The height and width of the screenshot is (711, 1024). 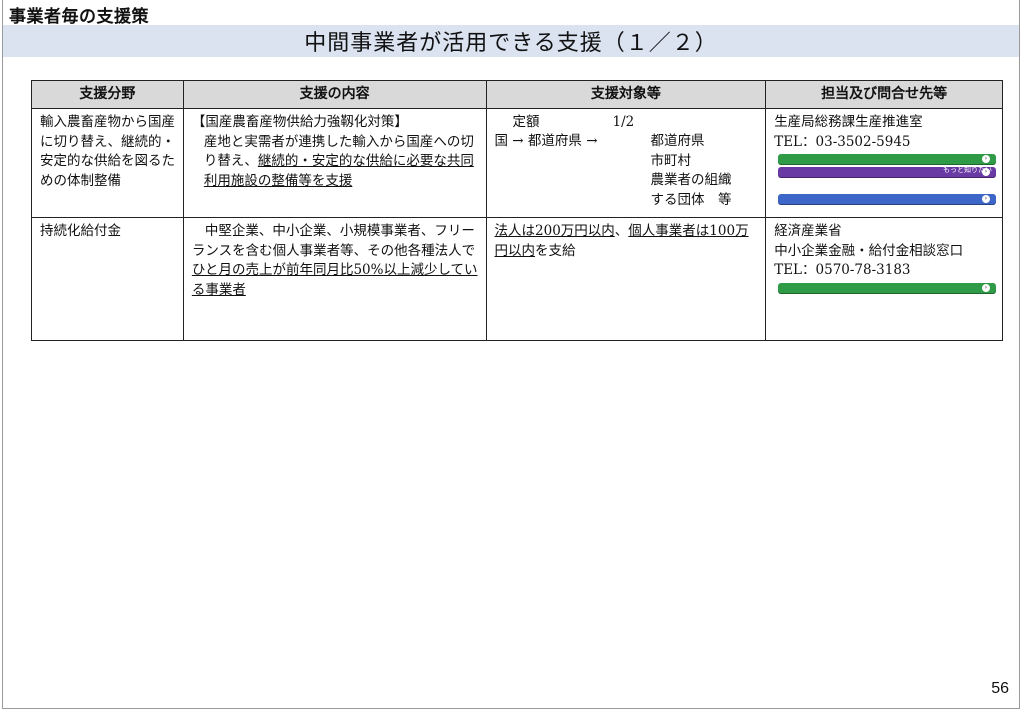 I want to click on amount-label: 定額, so click(x=526, y=122).